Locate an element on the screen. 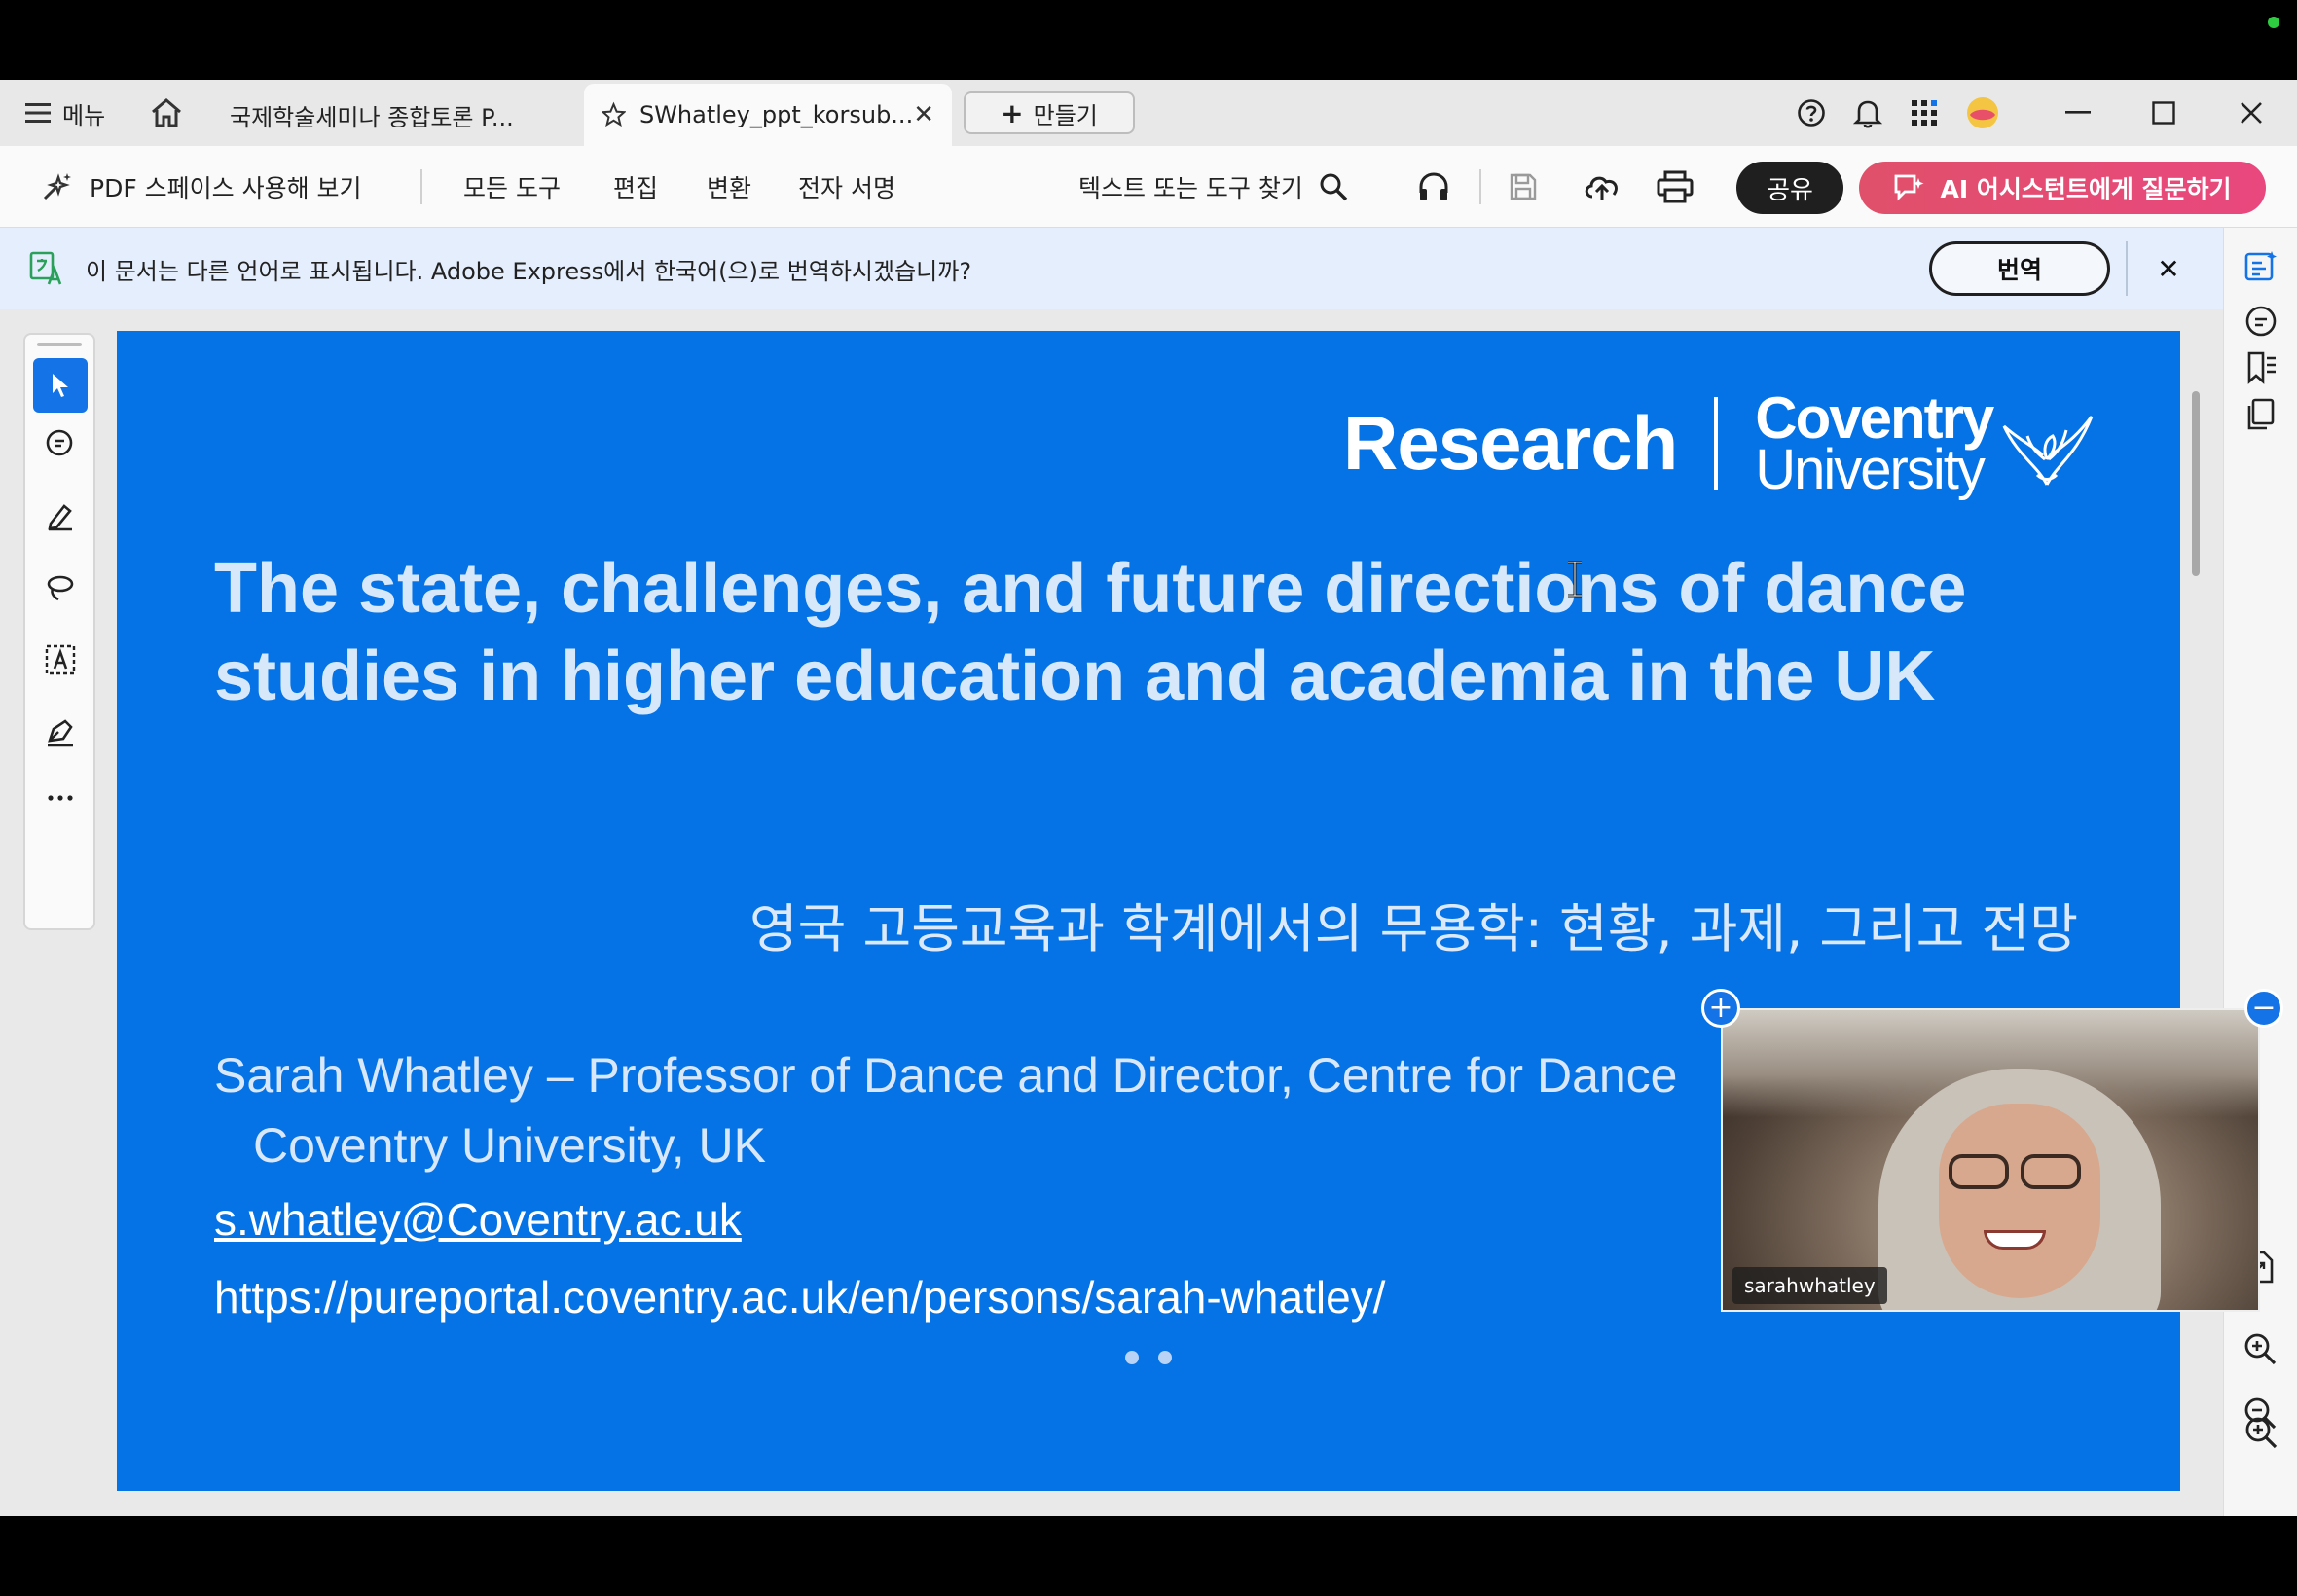  brand-research: Research is located at coordinates (1510, 443).